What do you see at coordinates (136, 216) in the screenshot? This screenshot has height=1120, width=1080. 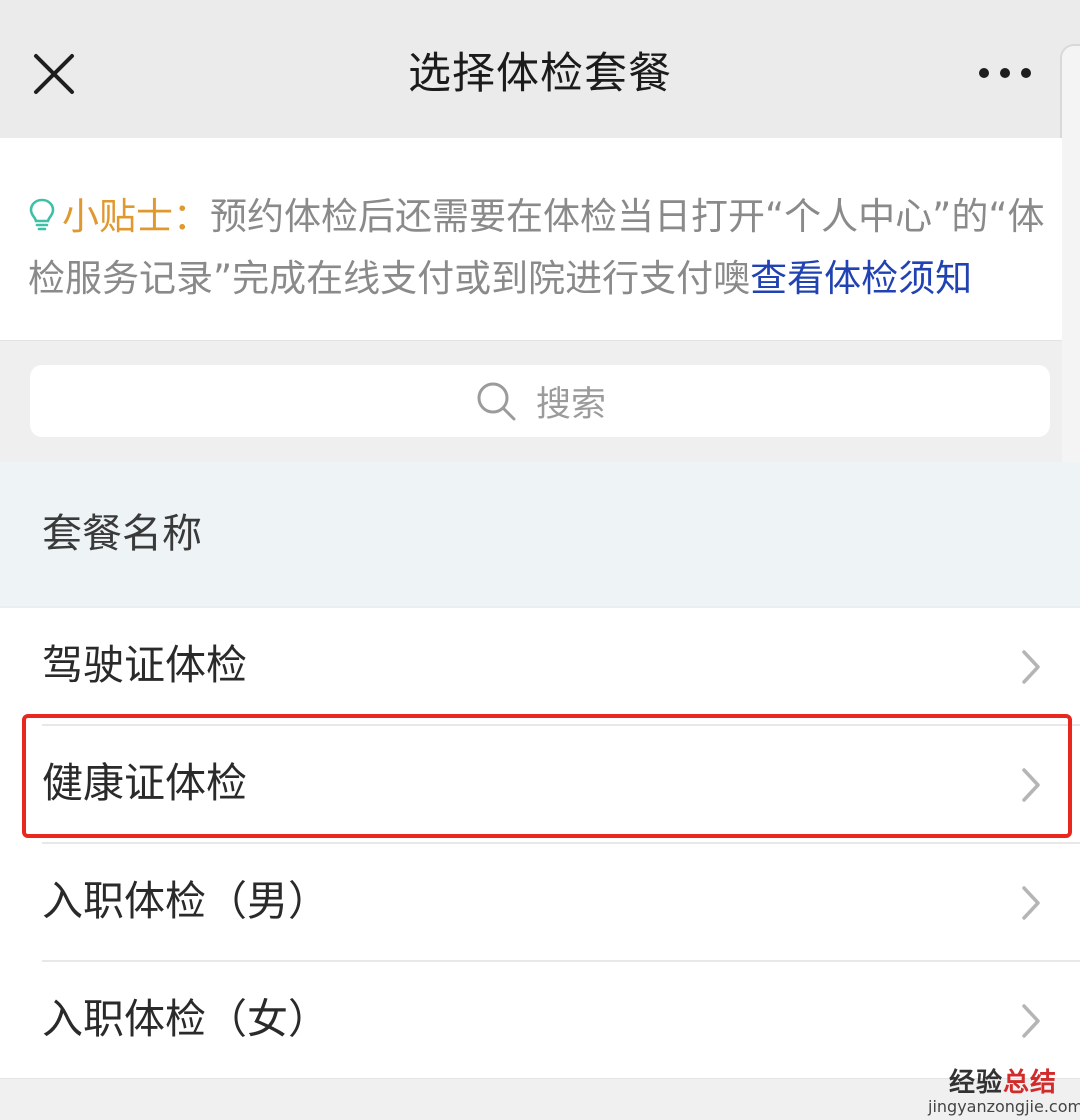 I see `tips-label: 小贴士：` at bounding box center [136, 216].